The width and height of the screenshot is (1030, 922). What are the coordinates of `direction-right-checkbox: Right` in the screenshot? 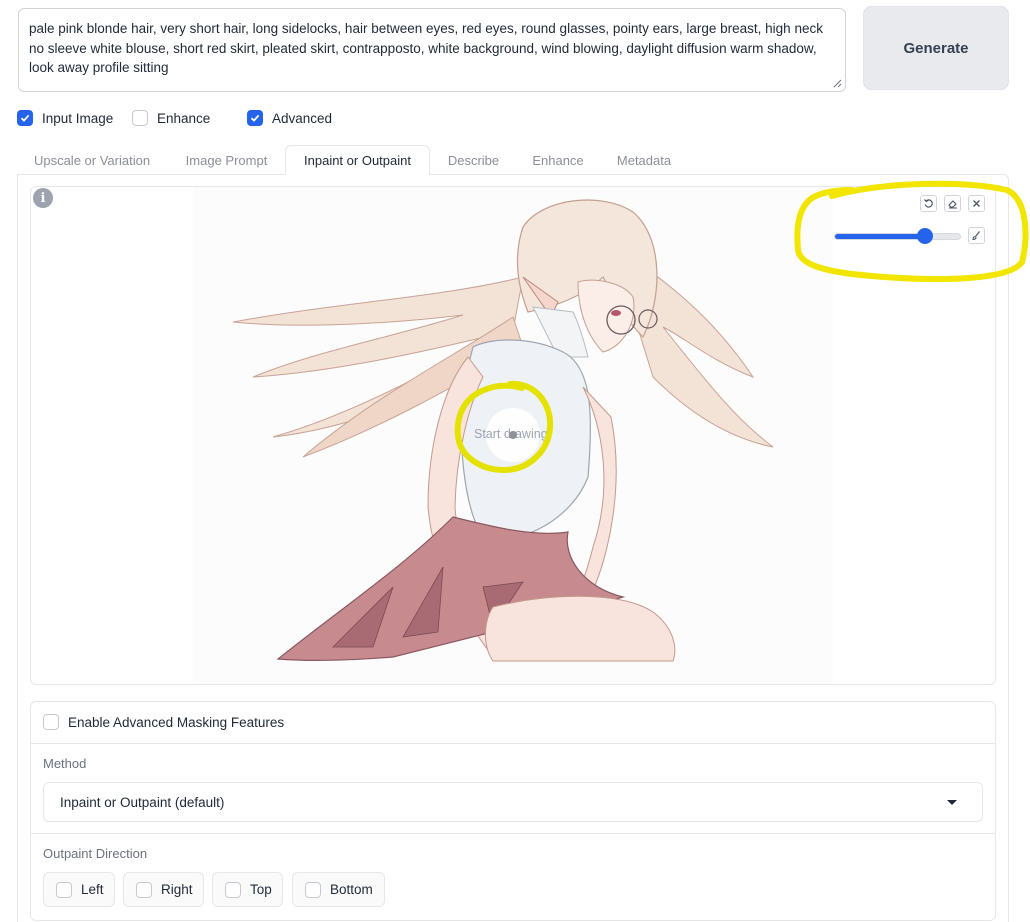 It's located at (163, 889).